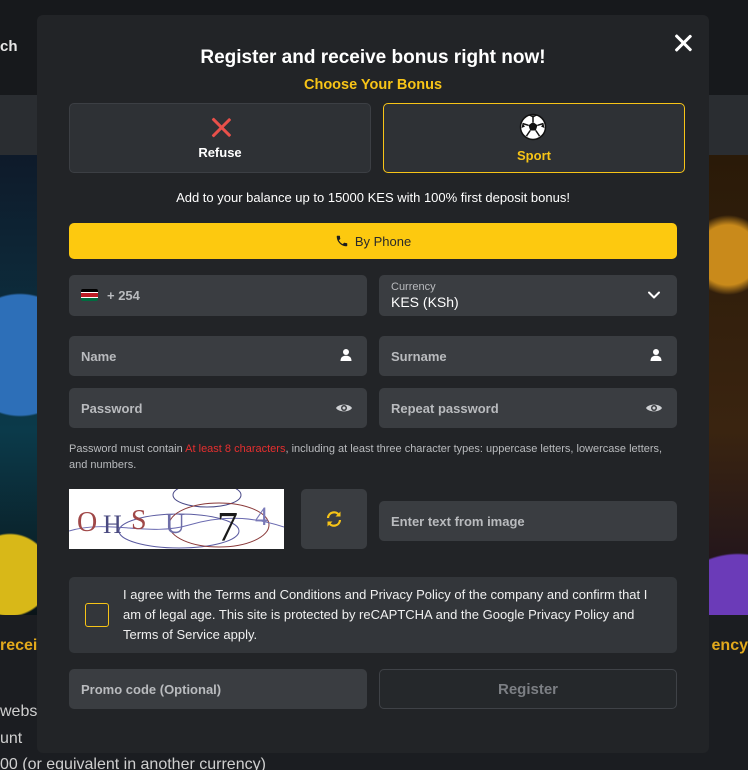  What do you see at coordinates (175, 524) in the screenshot?
I see `captcha-char: U` at bounding box center [175, 524].